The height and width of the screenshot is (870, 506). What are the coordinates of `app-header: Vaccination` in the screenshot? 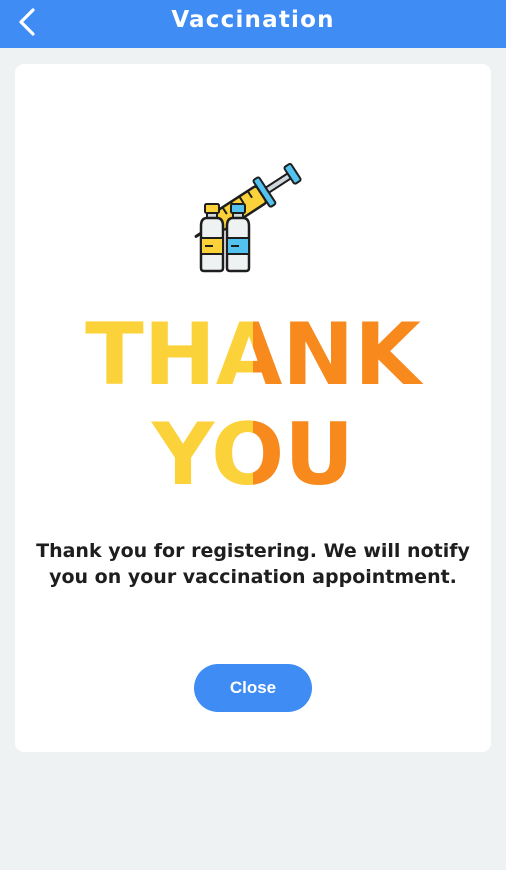 It's located at (253, 24).